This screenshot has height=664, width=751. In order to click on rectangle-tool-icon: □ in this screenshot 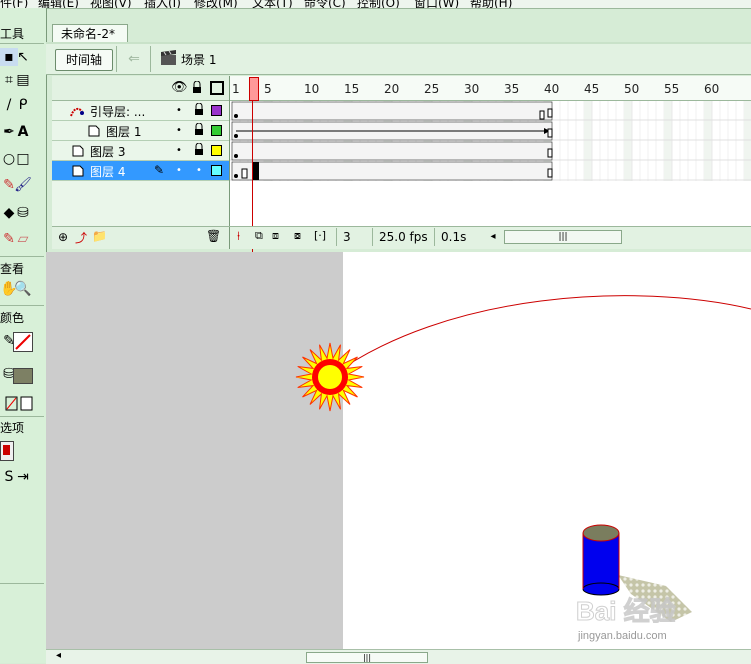, I will do `click(23, 159)`.